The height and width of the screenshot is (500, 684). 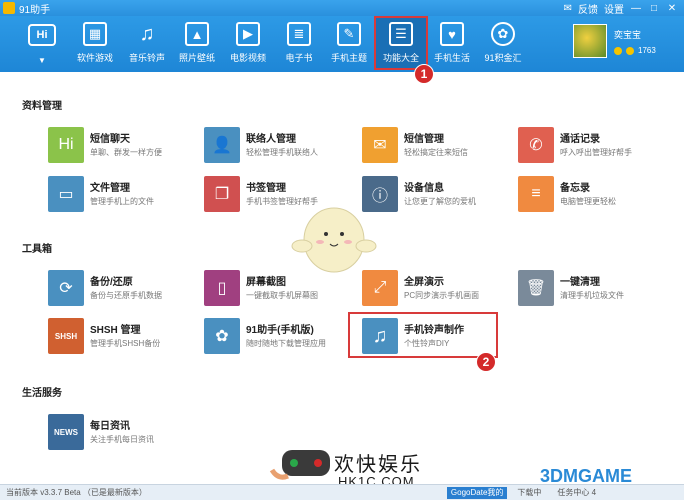 I want to click on feature-backup-restore: ⟳ 备份/还原 备份与还原手机数据, so click(x=123, y=290).